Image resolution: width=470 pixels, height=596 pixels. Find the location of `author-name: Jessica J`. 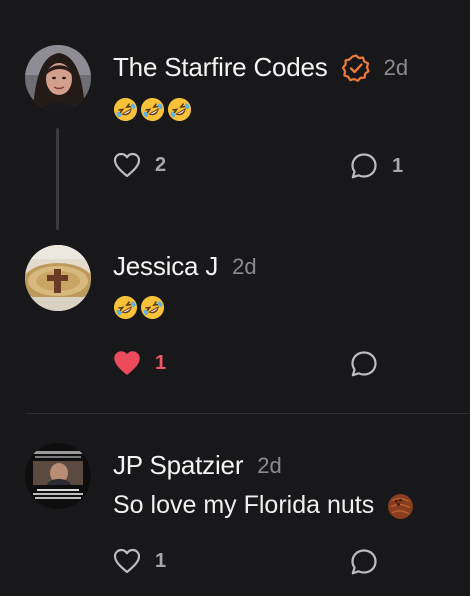

author-name: Jessica J is located at coordinates (165, 266).